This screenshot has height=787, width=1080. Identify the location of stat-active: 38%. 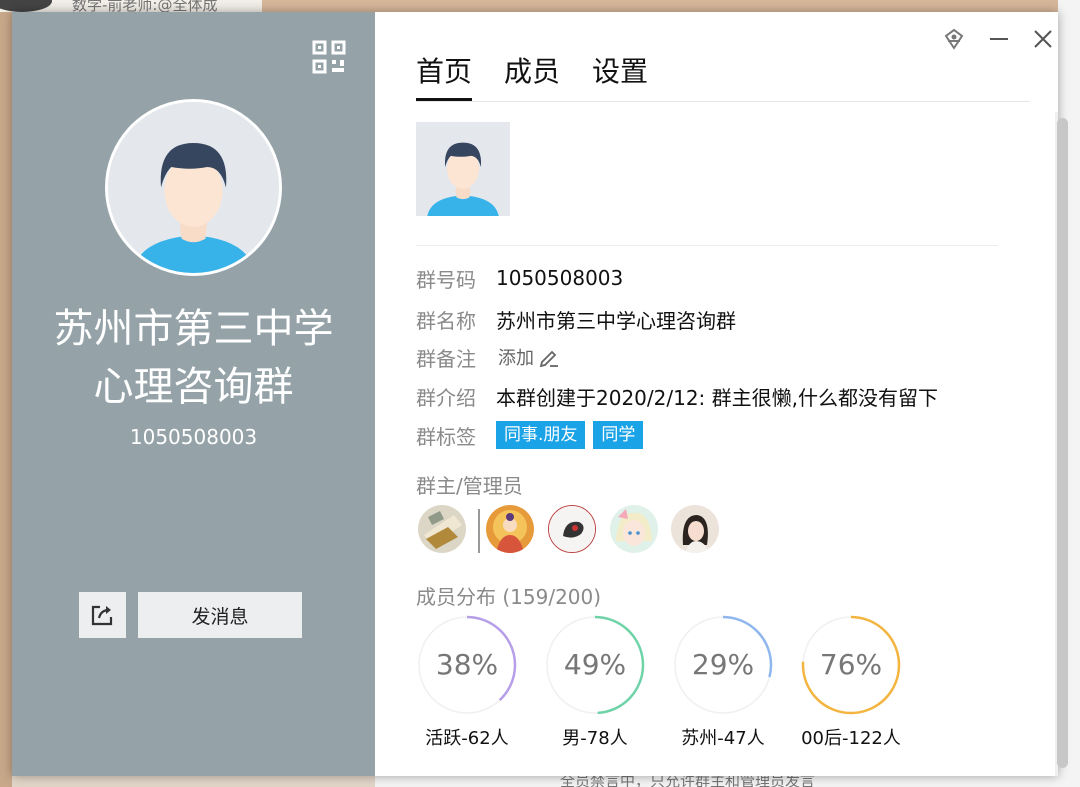
(467, 665).